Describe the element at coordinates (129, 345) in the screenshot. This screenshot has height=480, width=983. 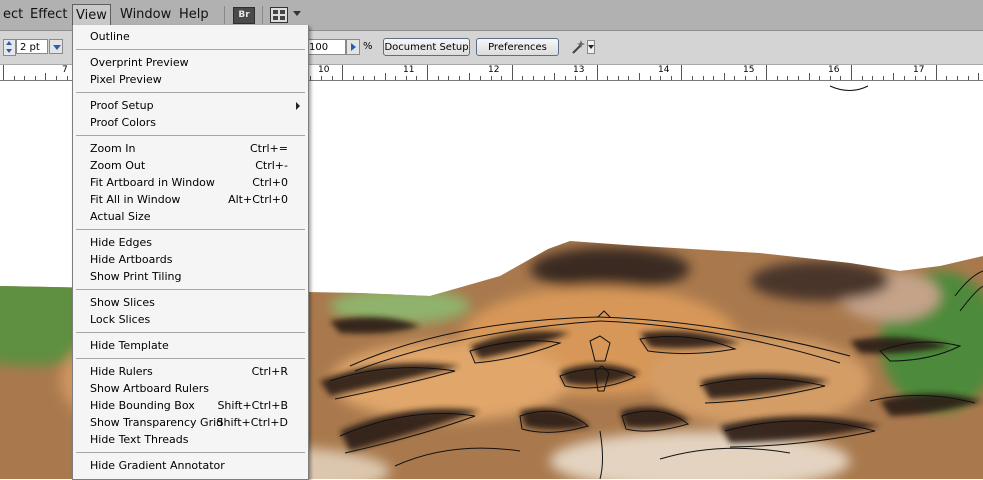
I see `menu-item-label: Hide Template` at that location.